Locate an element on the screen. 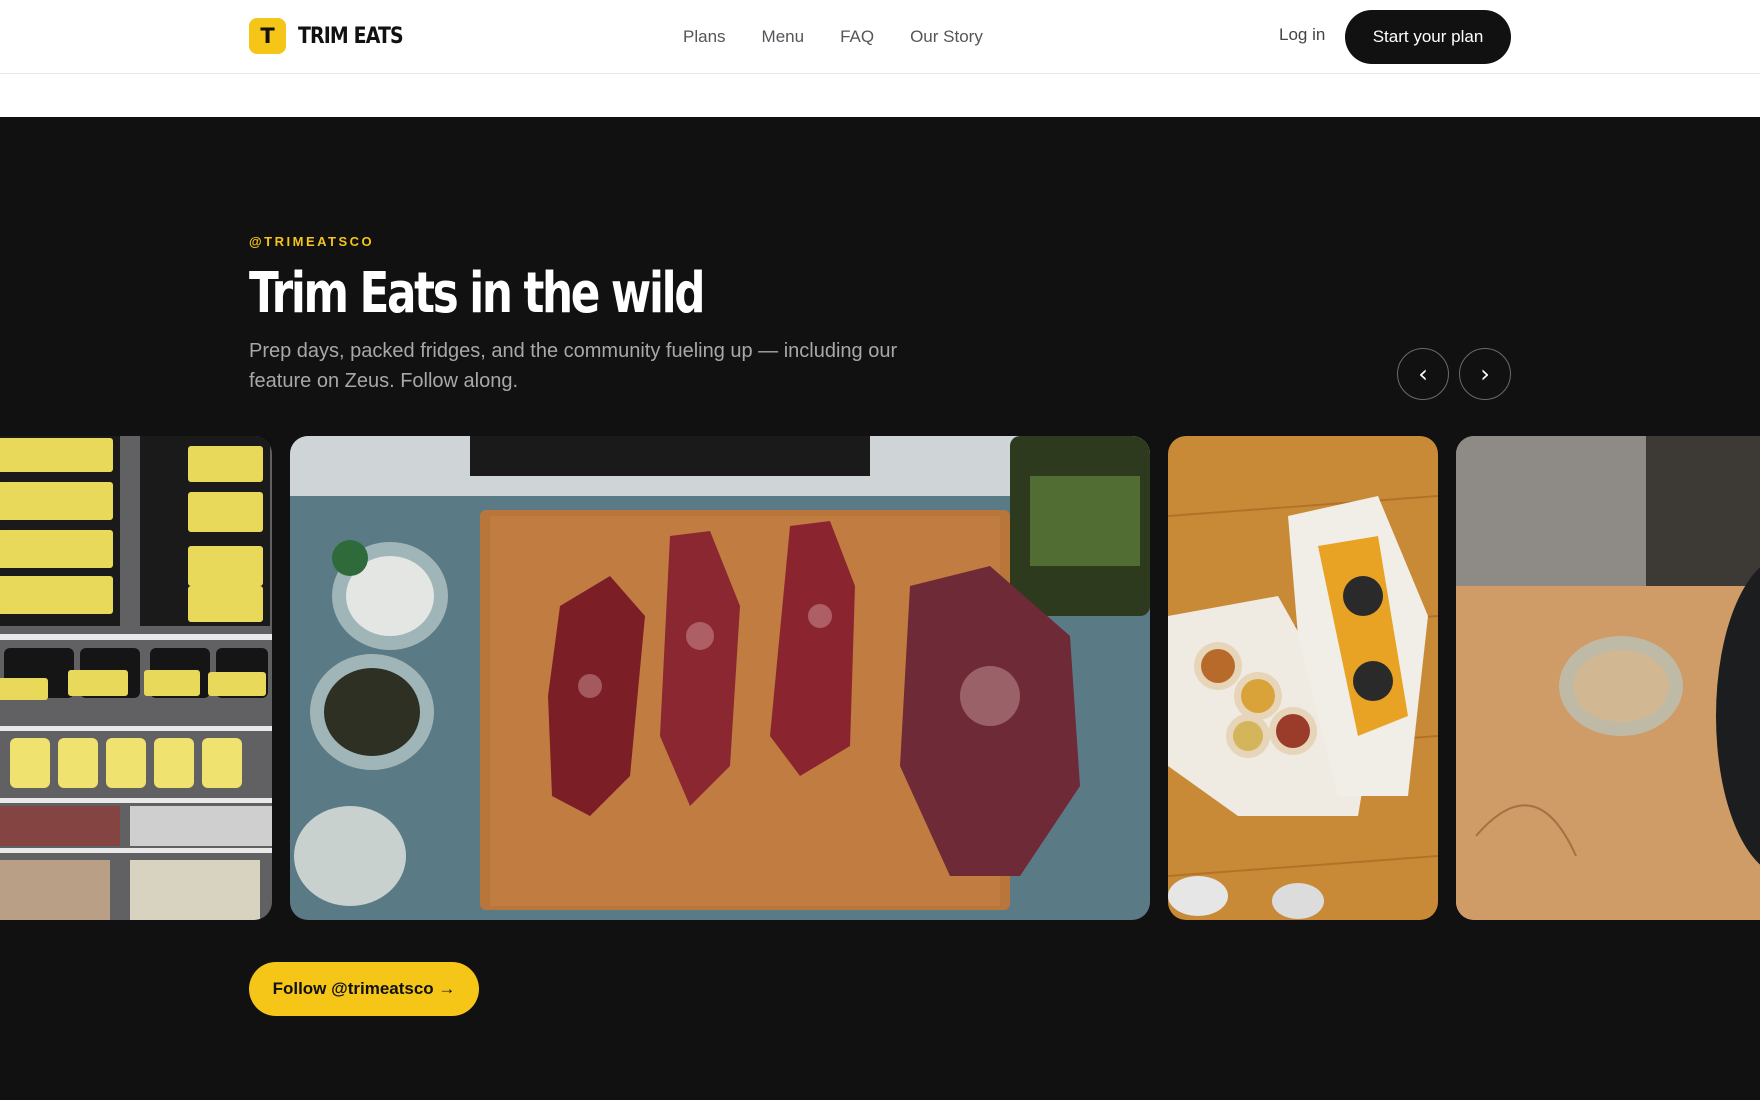 This screenshot has height=1100, width=1760. carousel-prev-button: ‹ is located at coordinates (1423, 374).